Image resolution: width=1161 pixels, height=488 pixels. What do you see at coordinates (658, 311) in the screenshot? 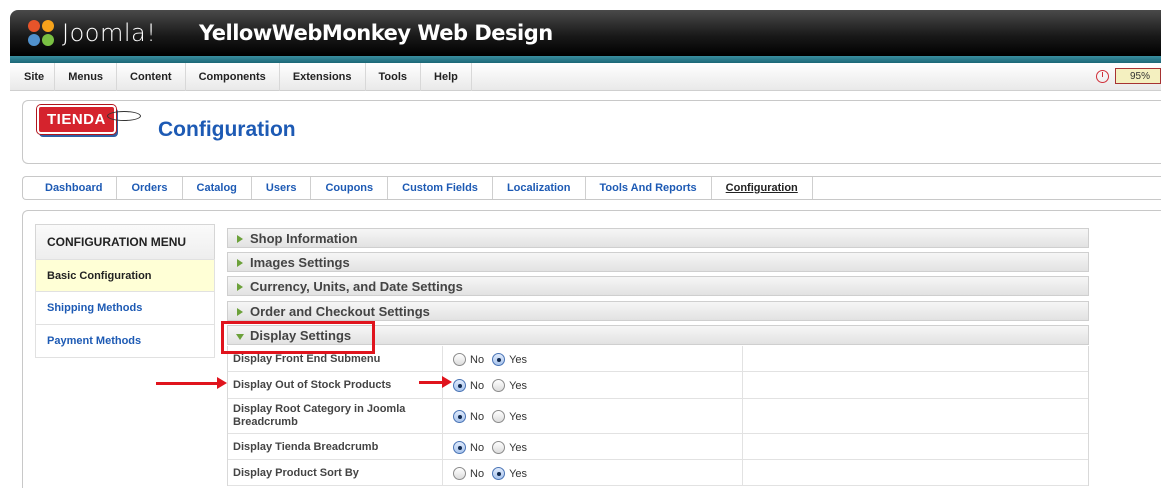
I see `panel-order-and-checkout: Order and Checkout Settings` at bounding box center [658, 311].